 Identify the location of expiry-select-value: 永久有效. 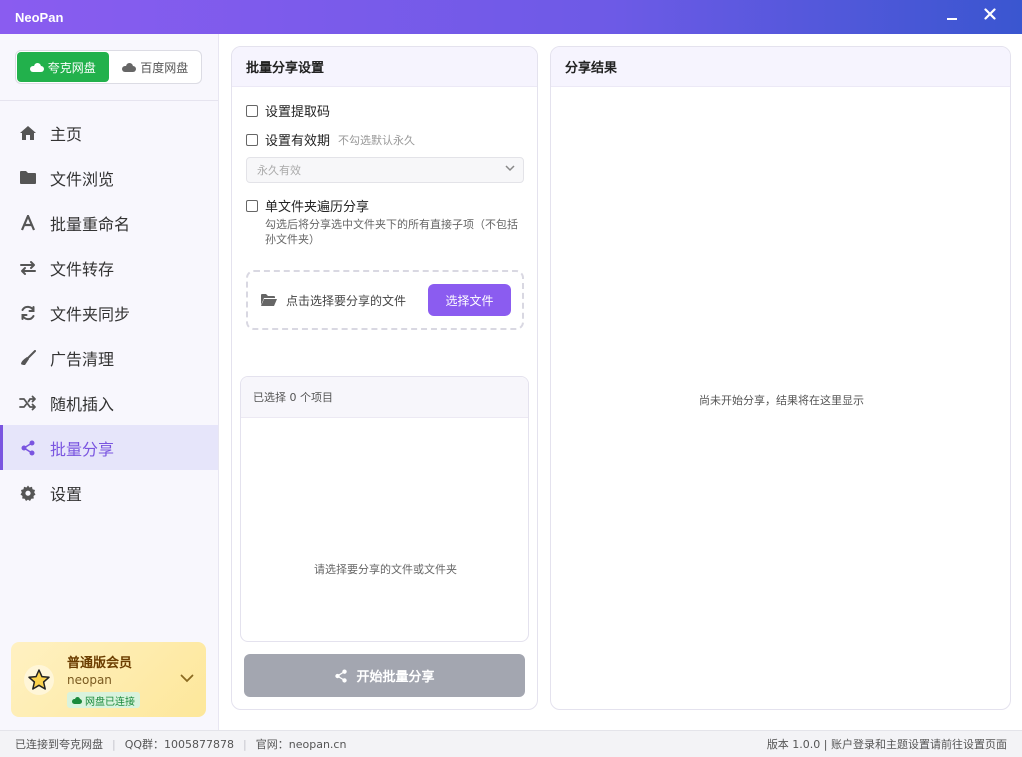
(279, 170).